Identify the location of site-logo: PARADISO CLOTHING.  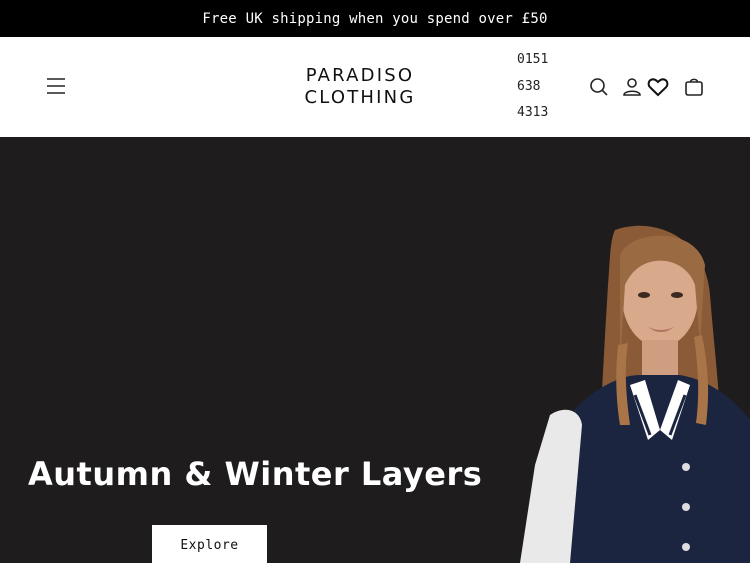
(360, 87).